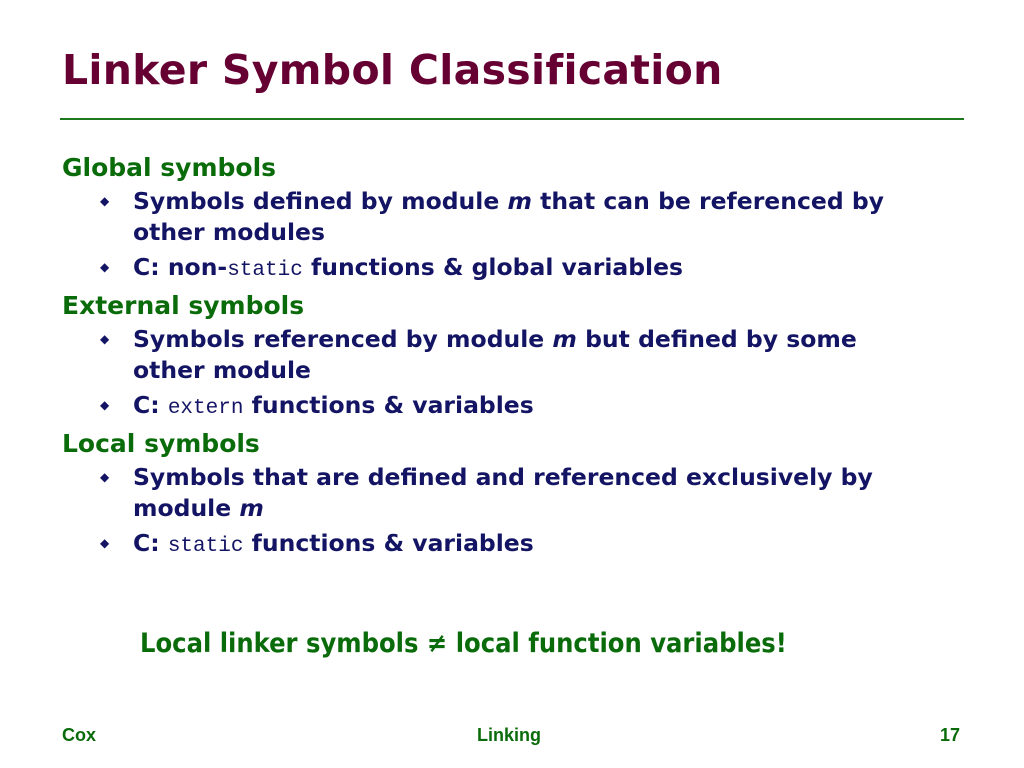  What do you see at coordinates (493, 267) in the screenshot?
I see `item-text: functions & global variables` at bounding box center [493, 267].